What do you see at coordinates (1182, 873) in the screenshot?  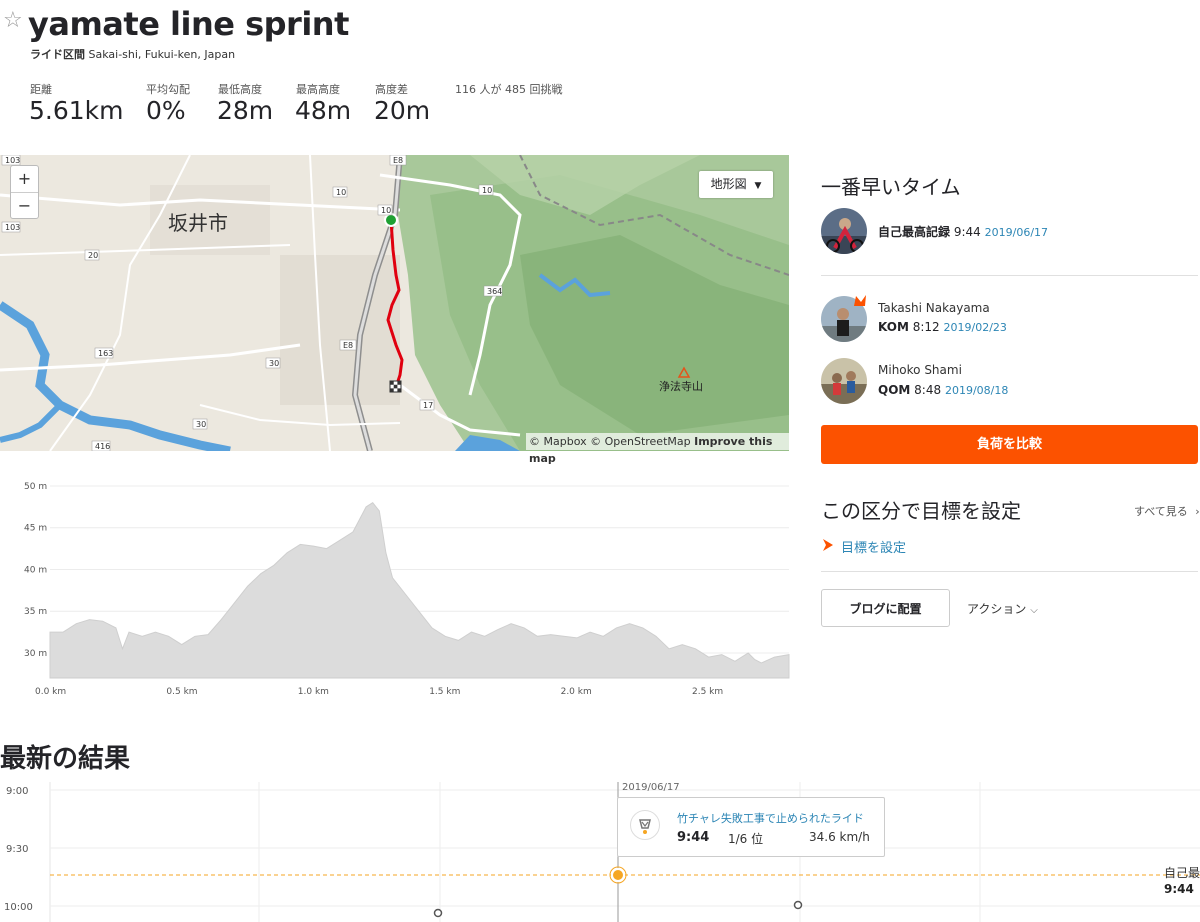 I see `pr-marker-label: 自己最` at bounding box center [1182, 873].